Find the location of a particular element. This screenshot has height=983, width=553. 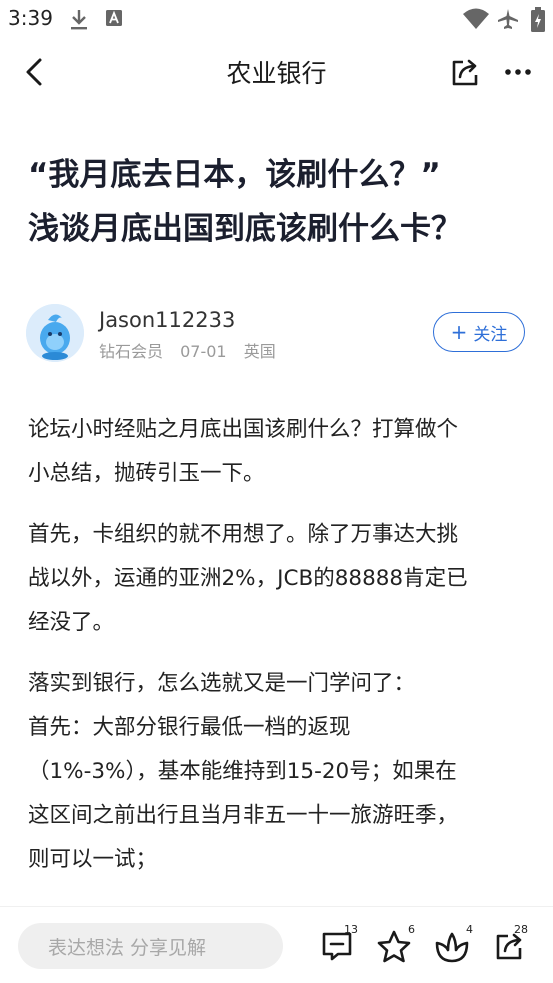

paragraph-line: 则可以一试； is located at coordinates (93, 859).